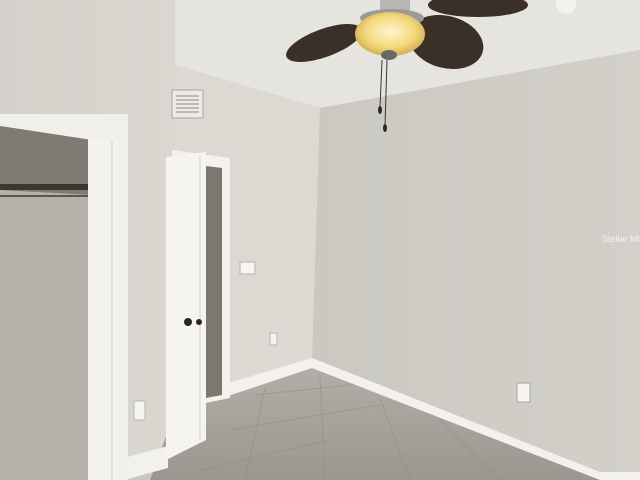 The height and width of the screenshot is (480, 640). Describe the element at coordinates (139, 410) in the screenshot. I see `wall-outlet-left` at that location.